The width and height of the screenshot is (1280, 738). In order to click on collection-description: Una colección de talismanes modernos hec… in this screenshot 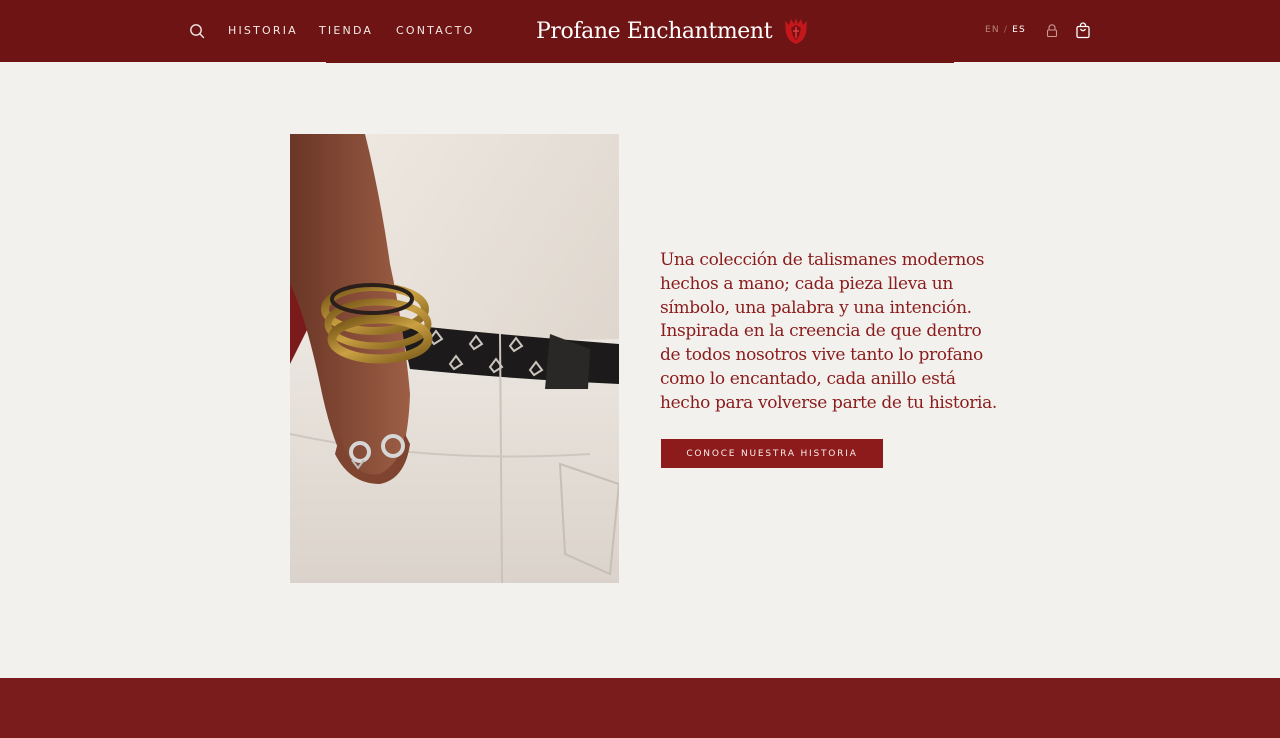, I will do `click(828, 331)`.